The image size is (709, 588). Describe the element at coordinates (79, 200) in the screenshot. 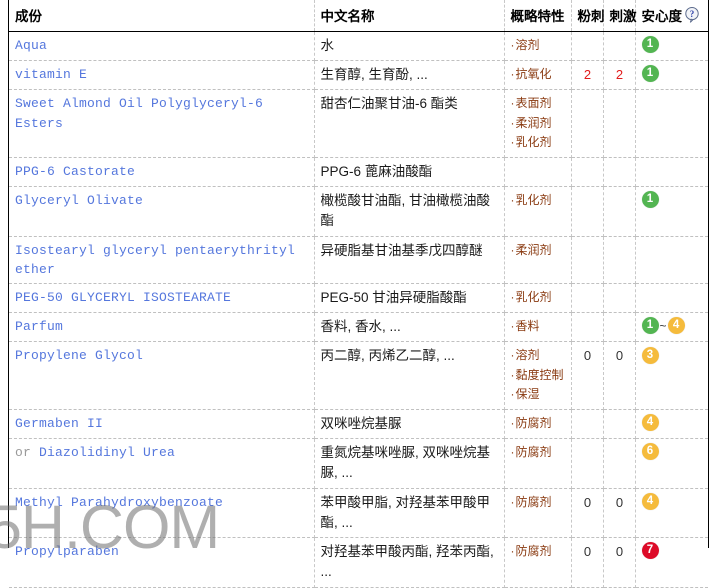

I see `ingredient-link: Glyceryl Olivate` at that location.